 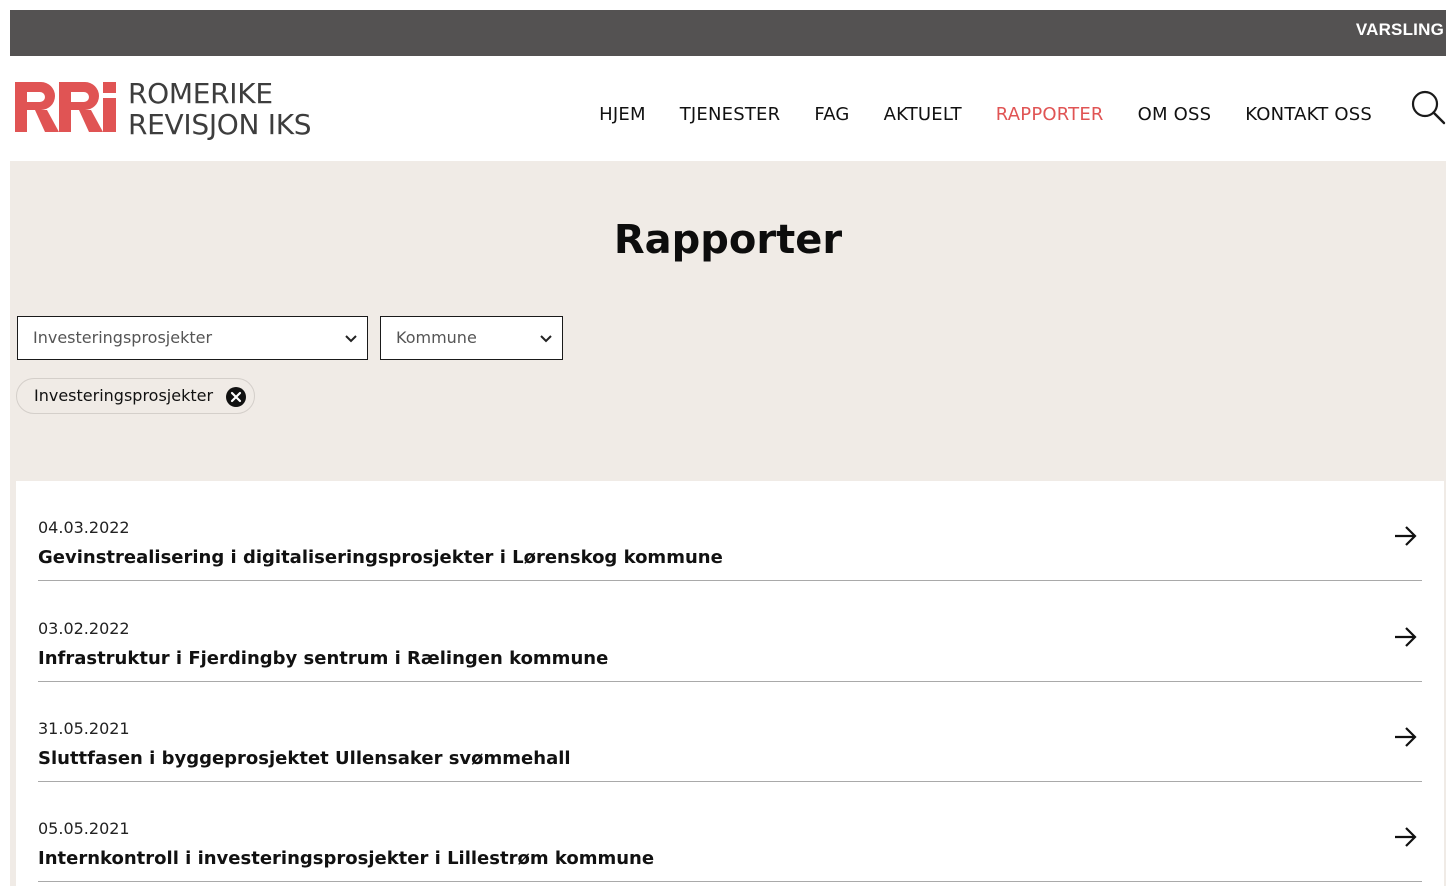 What do you see at coordinates (1050, 114) in the screenshot?
I see `nav-item-rapporter: RAPPORTER` at bounding box center [1050, 114].